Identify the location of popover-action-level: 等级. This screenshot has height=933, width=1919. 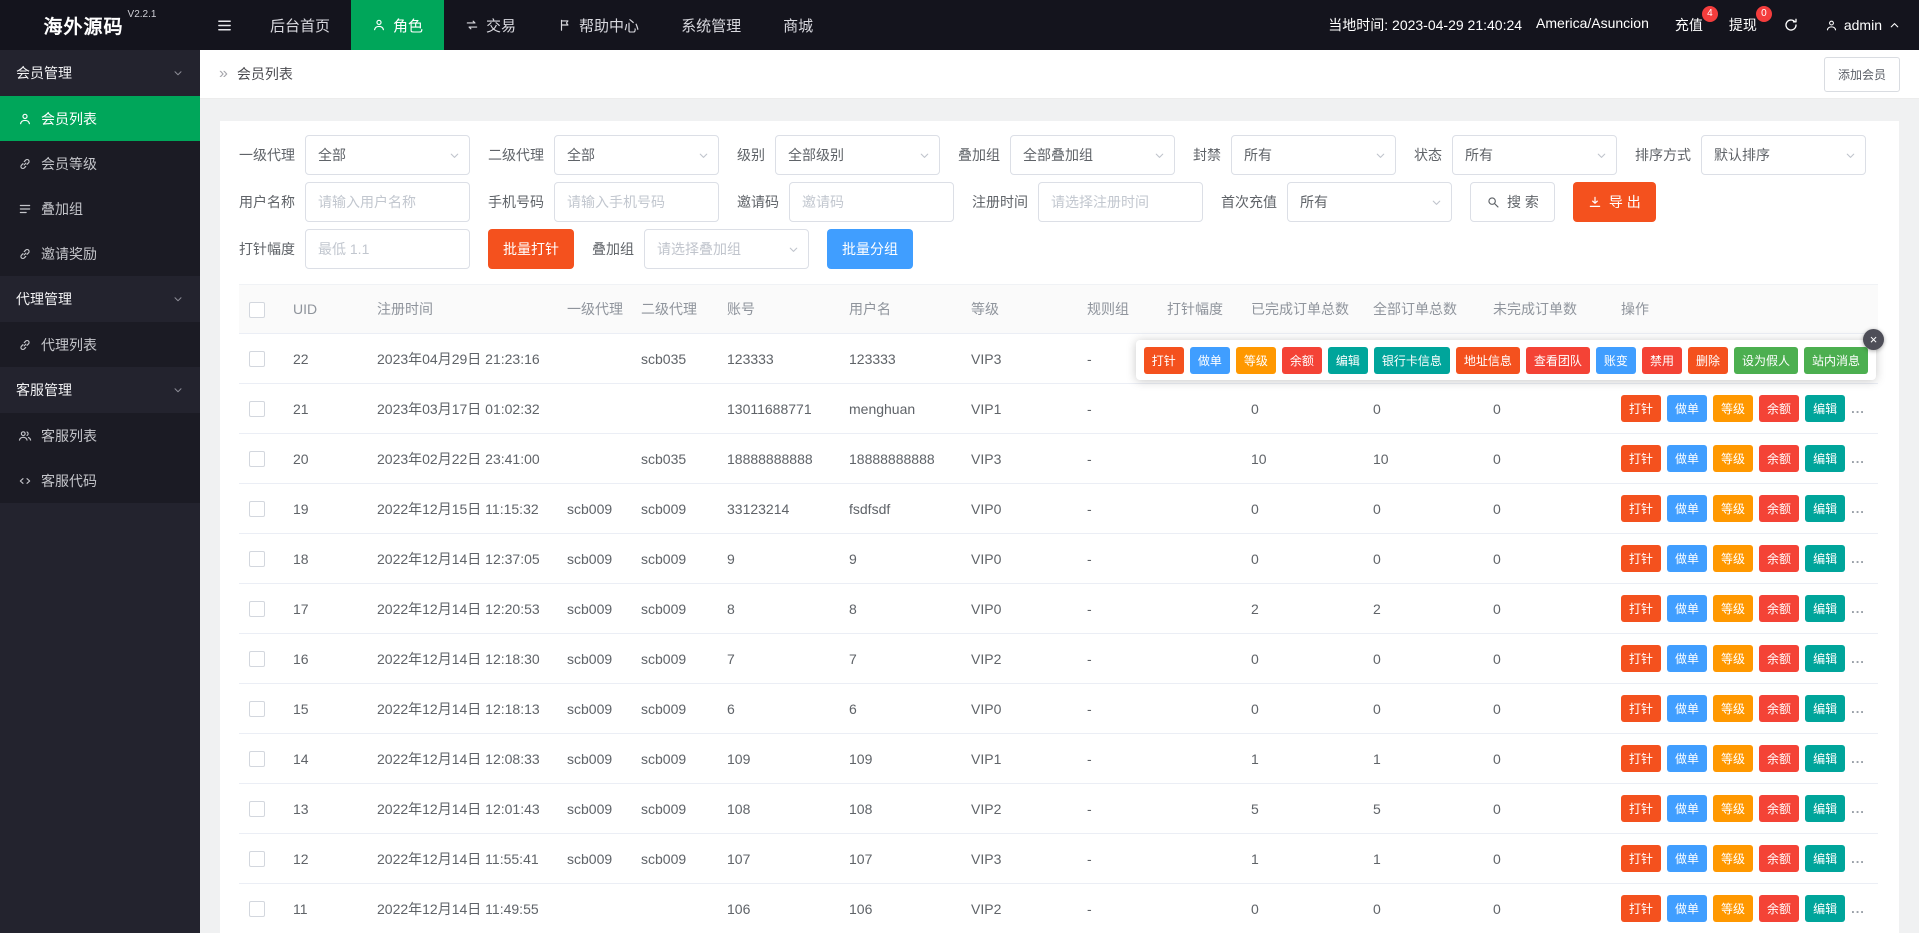
(1255, 360).